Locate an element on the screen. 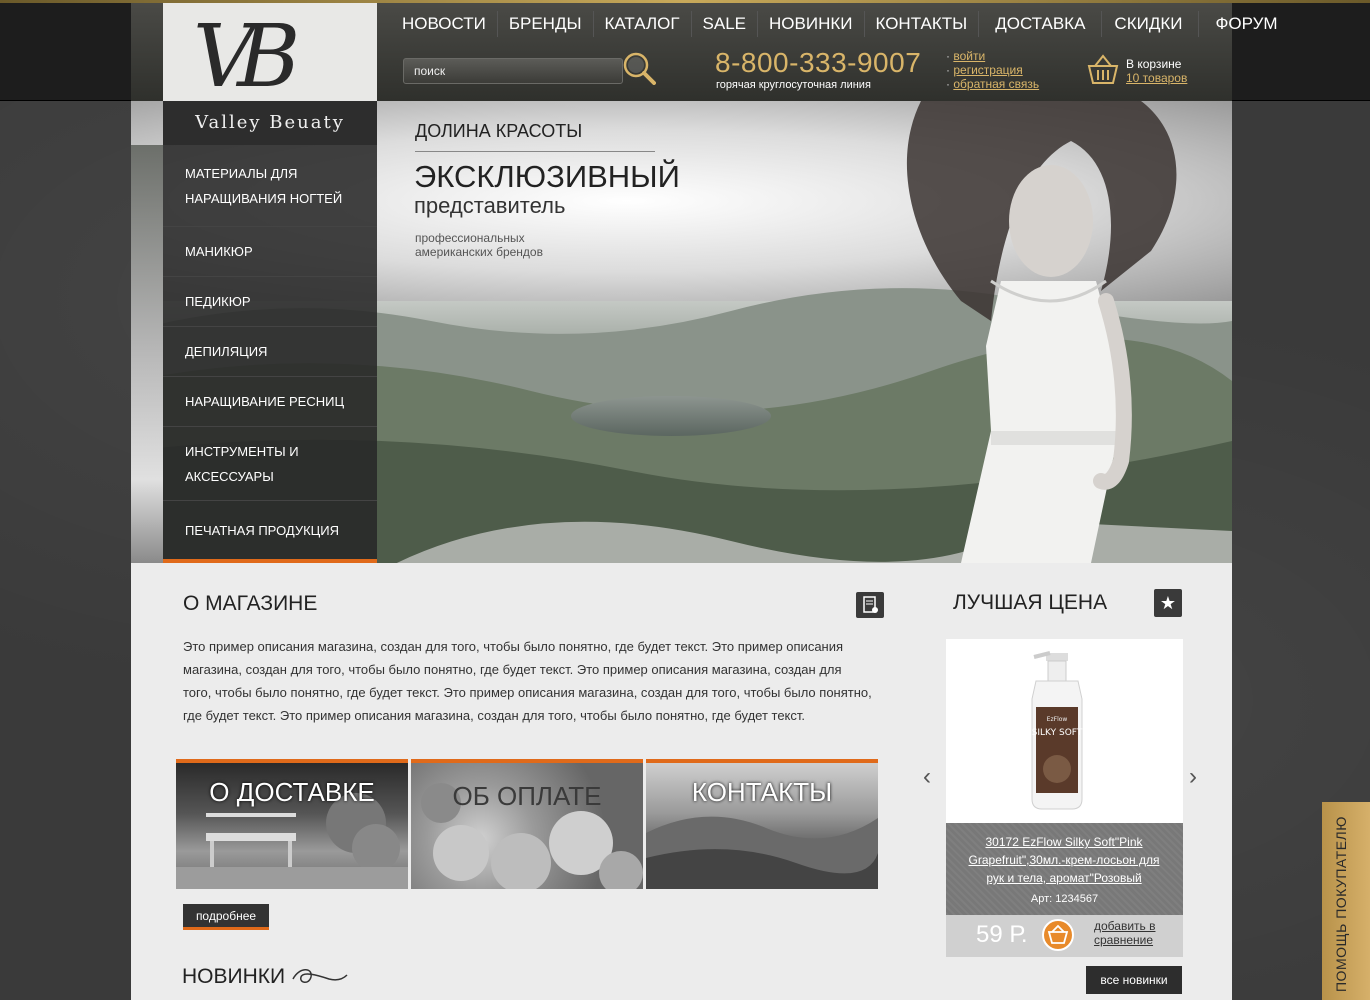 Image resolution: width=1370 pixels, height=1000 pixels. phone-caption: горячая круглосуточная линия is located at coordinates (793, 85).